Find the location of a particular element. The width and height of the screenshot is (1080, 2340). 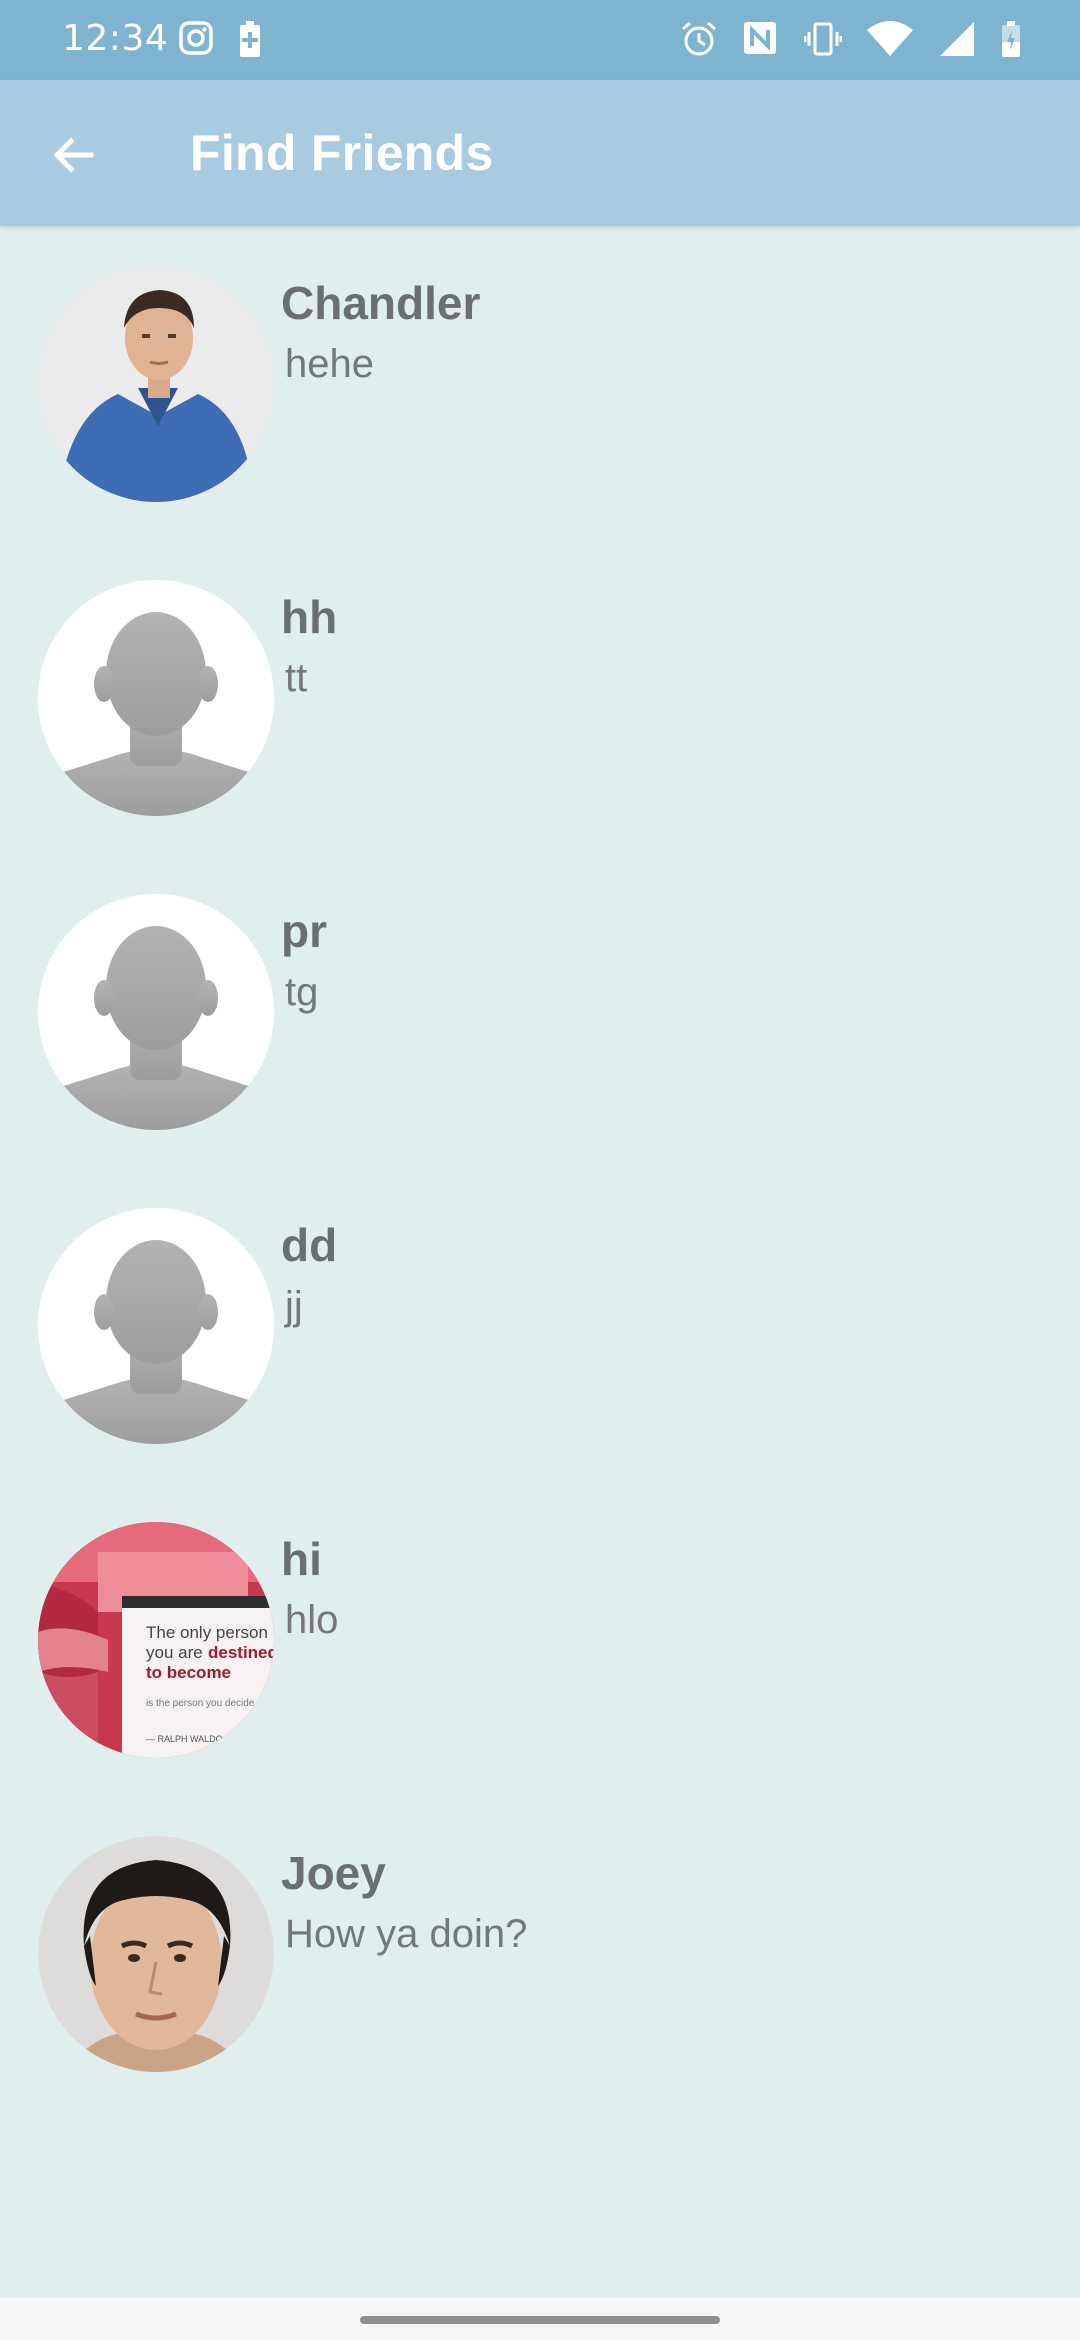

arrow-back-icon is located at coordinates (73, 155).